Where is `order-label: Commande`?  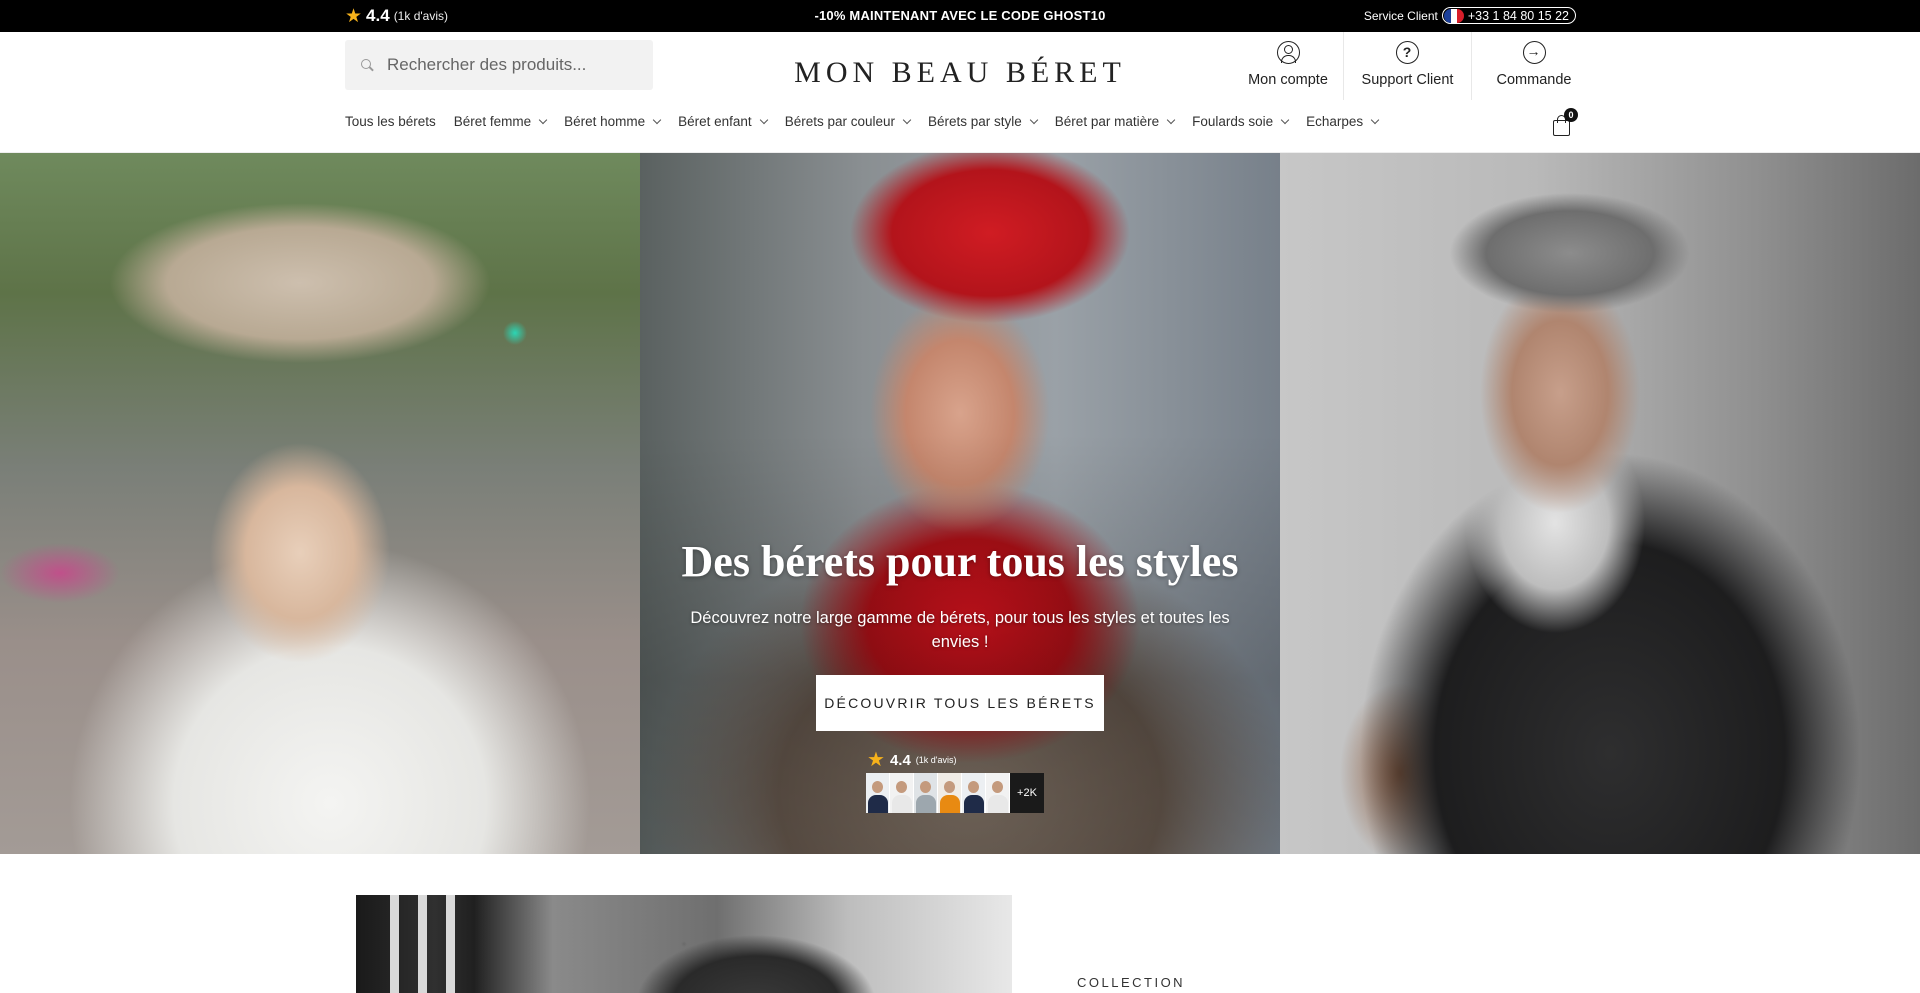 order-label: Commande is located at coordinates (1534, 80).